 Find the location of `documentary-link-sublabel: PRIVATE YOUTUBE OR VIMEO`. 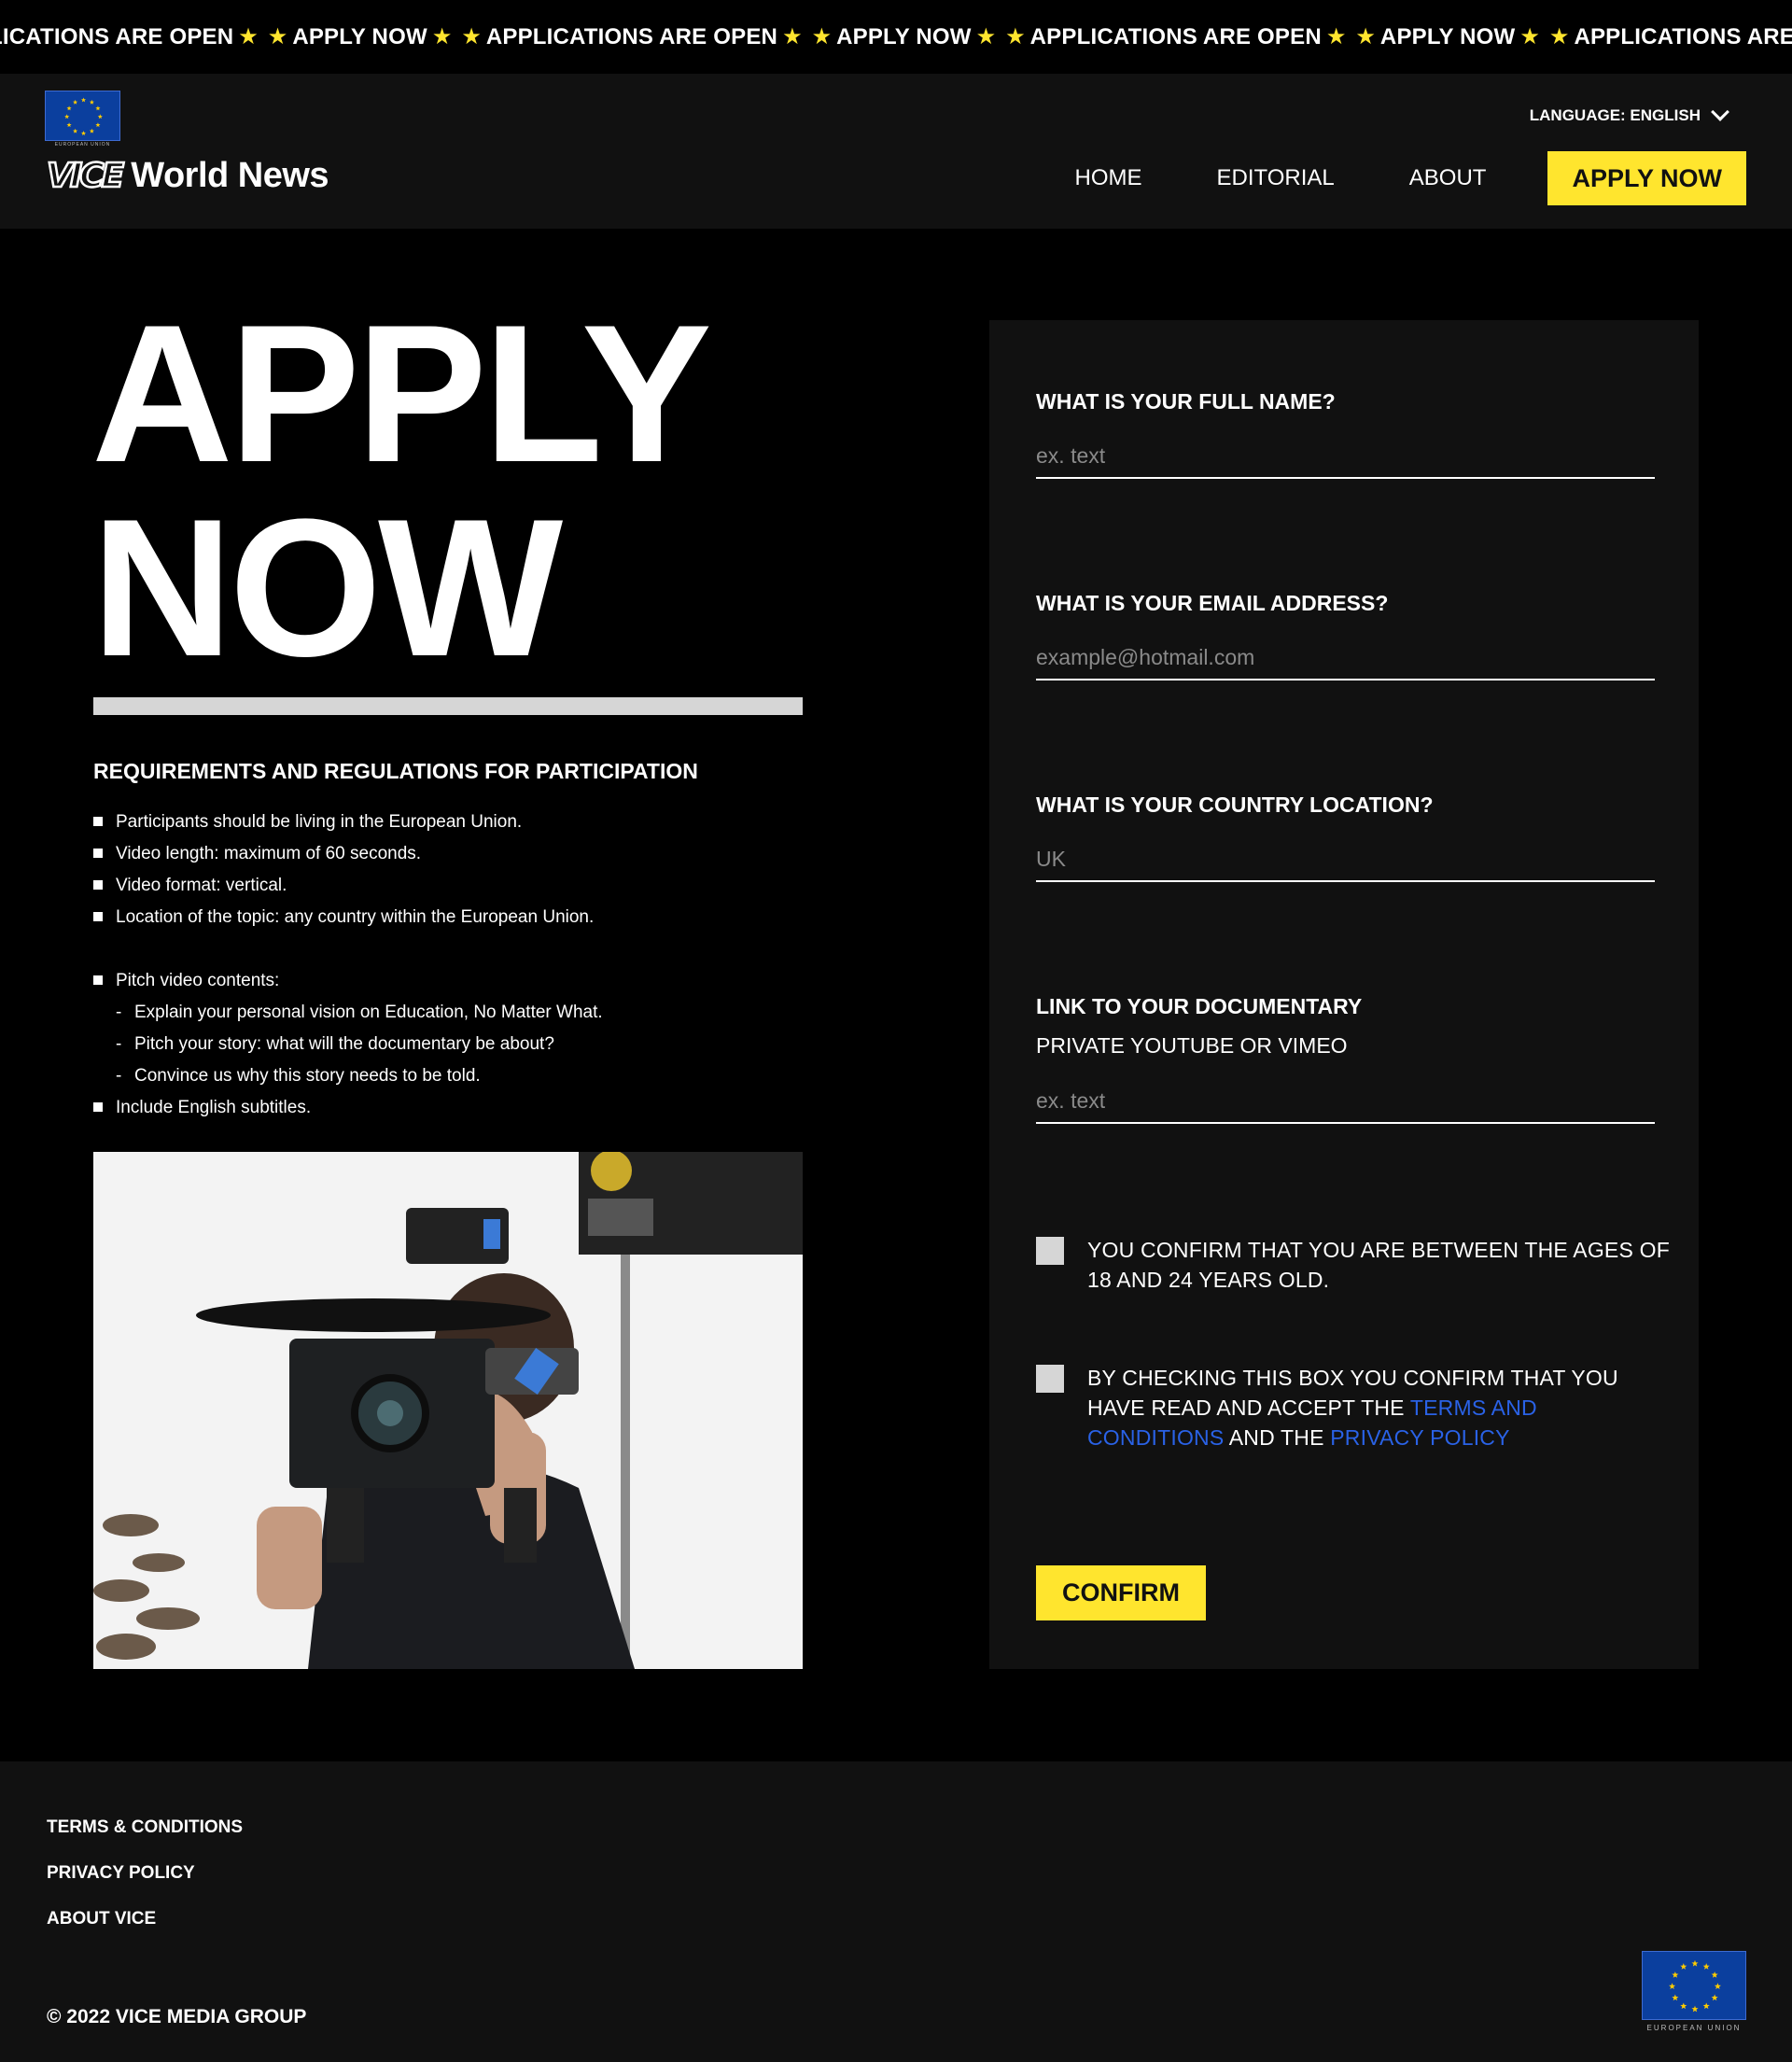

documentary-link-sublabel: PRIVATE YOUTUBE OR VIMEO is located at coordinates (1192, 1045).